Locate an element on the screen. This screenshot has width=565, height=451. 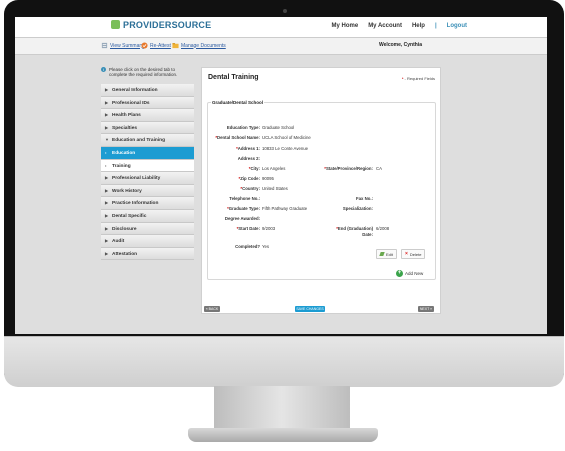
pencil-icon is located at coordinates (382, 254).